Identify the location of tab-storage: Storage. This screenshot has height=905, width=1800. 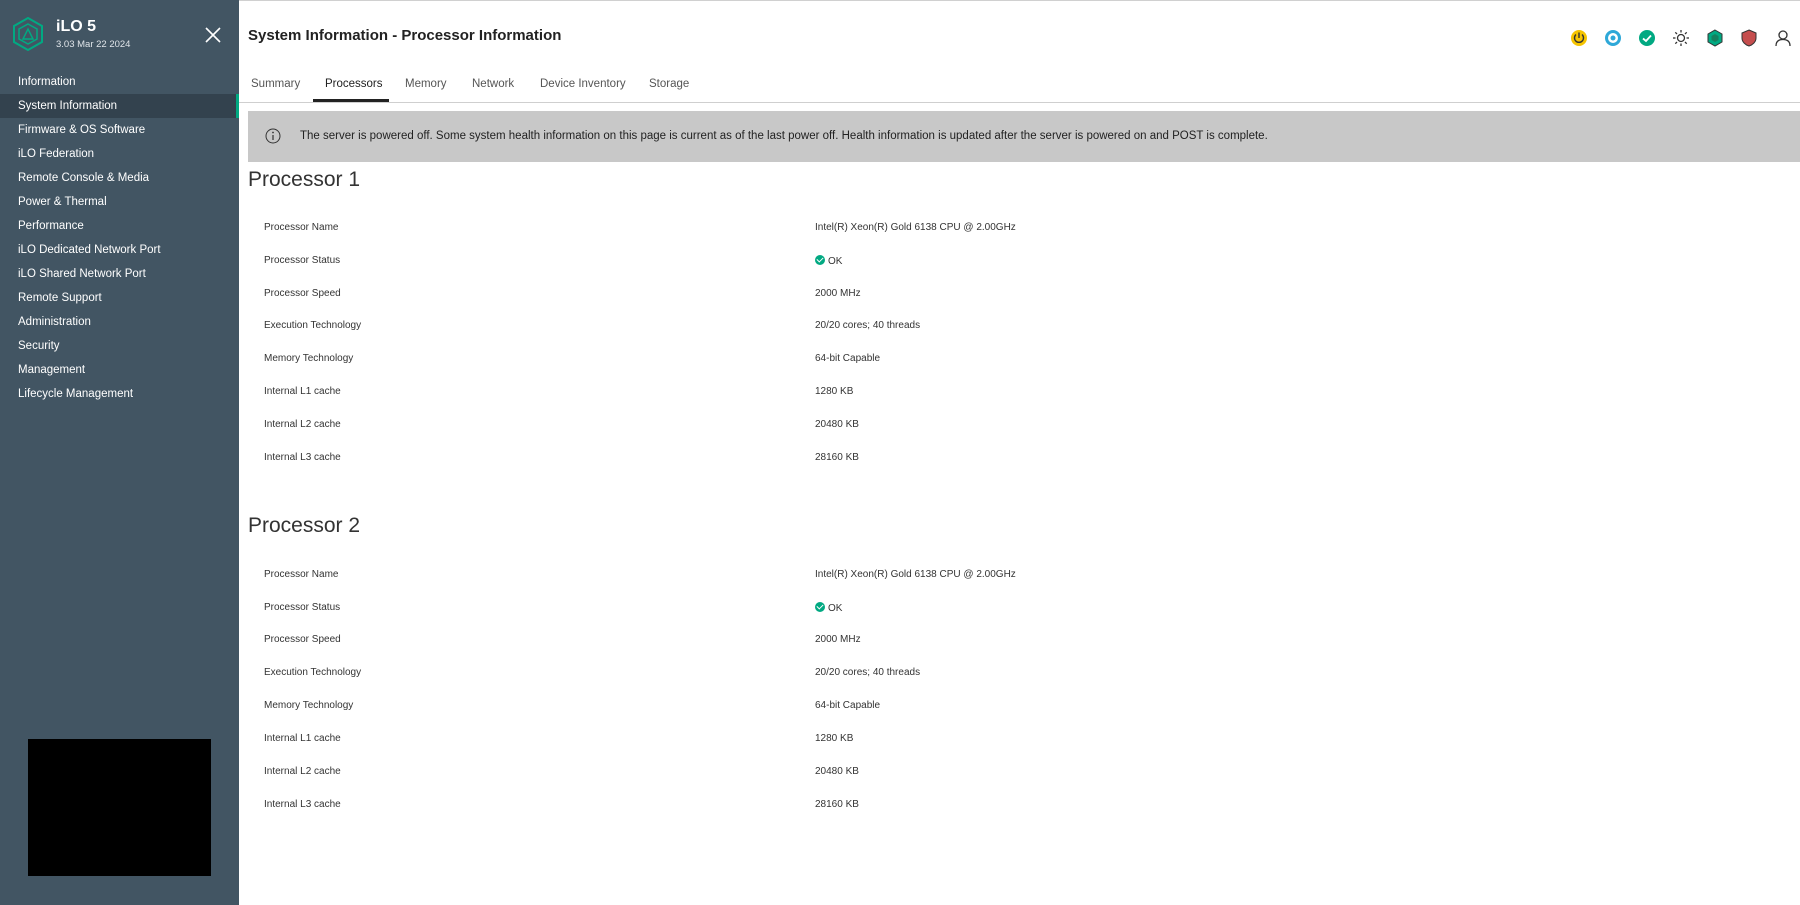
(669, 84).